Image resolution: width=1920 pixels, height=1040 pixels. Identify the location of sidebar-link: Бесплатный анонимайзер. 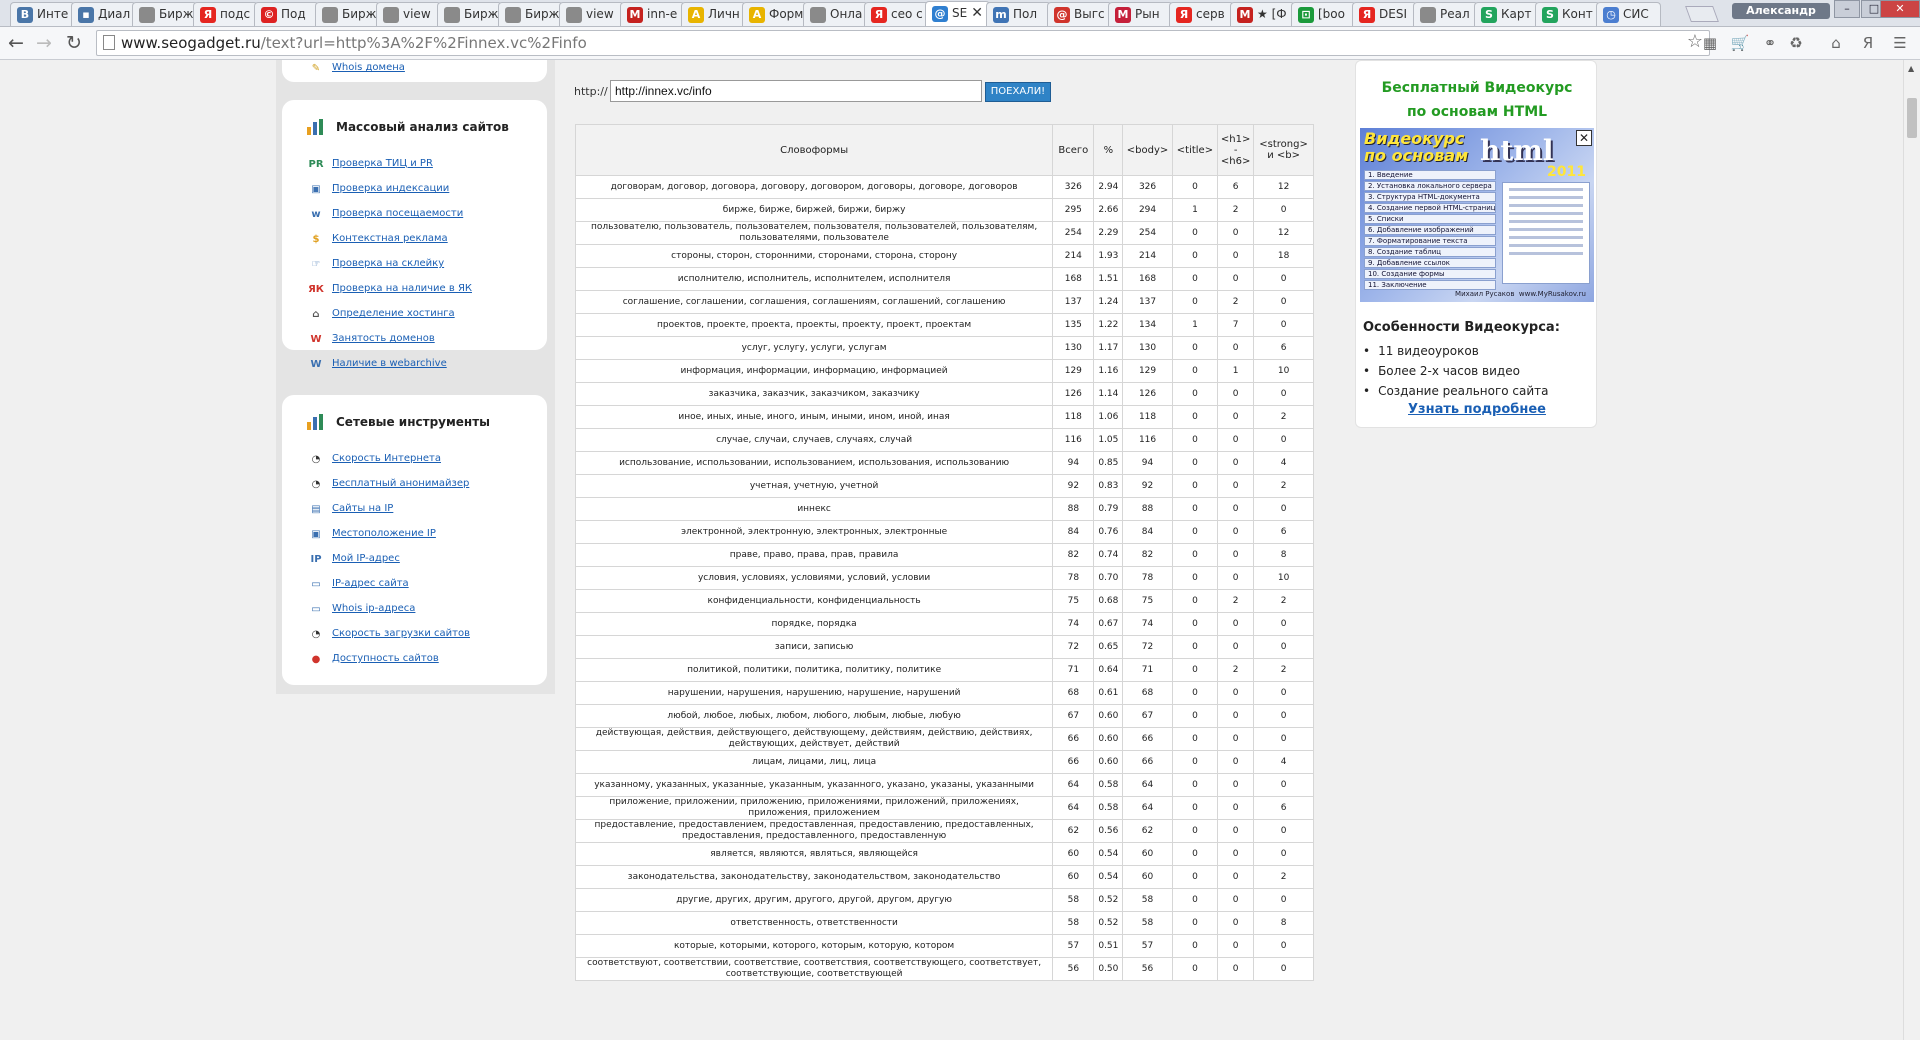
(400, 483).